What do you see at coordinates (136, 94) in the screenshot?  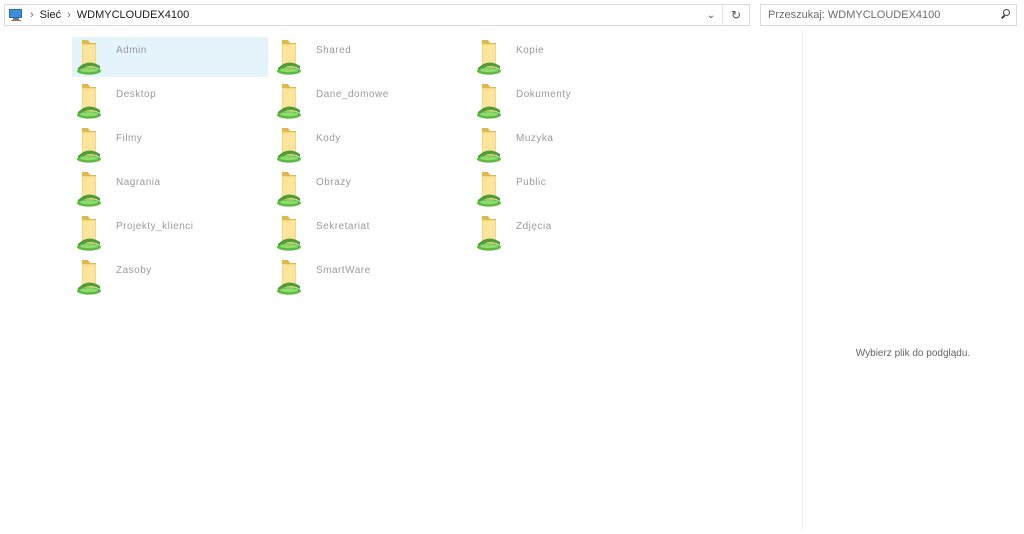 I see `folder-name: Desktop` at bounding box center [136, 94].